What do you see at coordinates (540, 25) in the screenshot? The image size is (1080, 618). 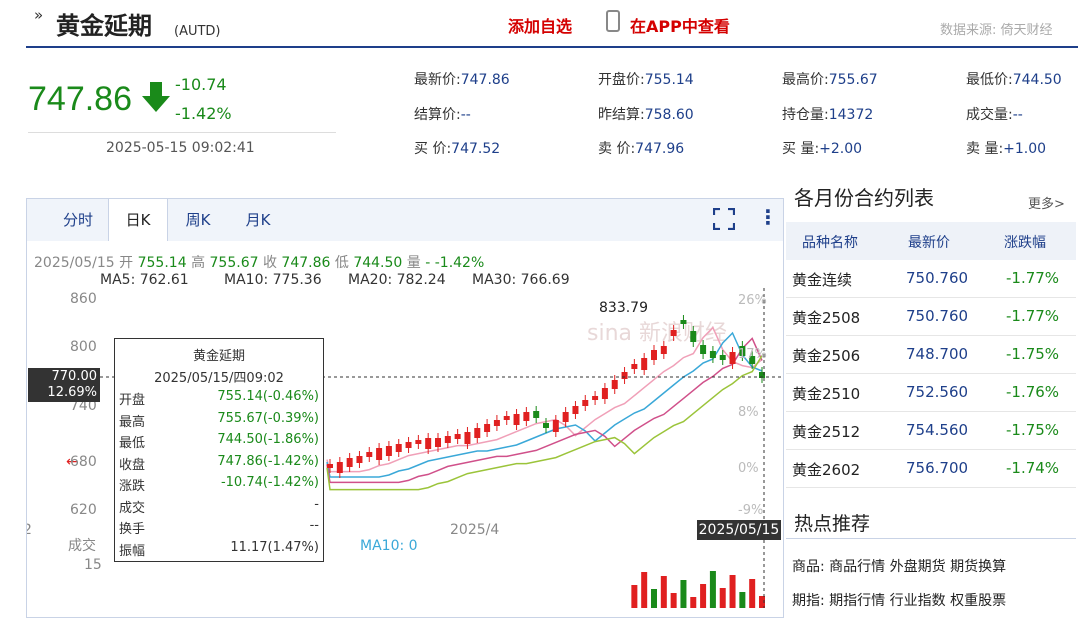 I see `add-watchlist-button: 添加自选` at bounding box center [540, 25].